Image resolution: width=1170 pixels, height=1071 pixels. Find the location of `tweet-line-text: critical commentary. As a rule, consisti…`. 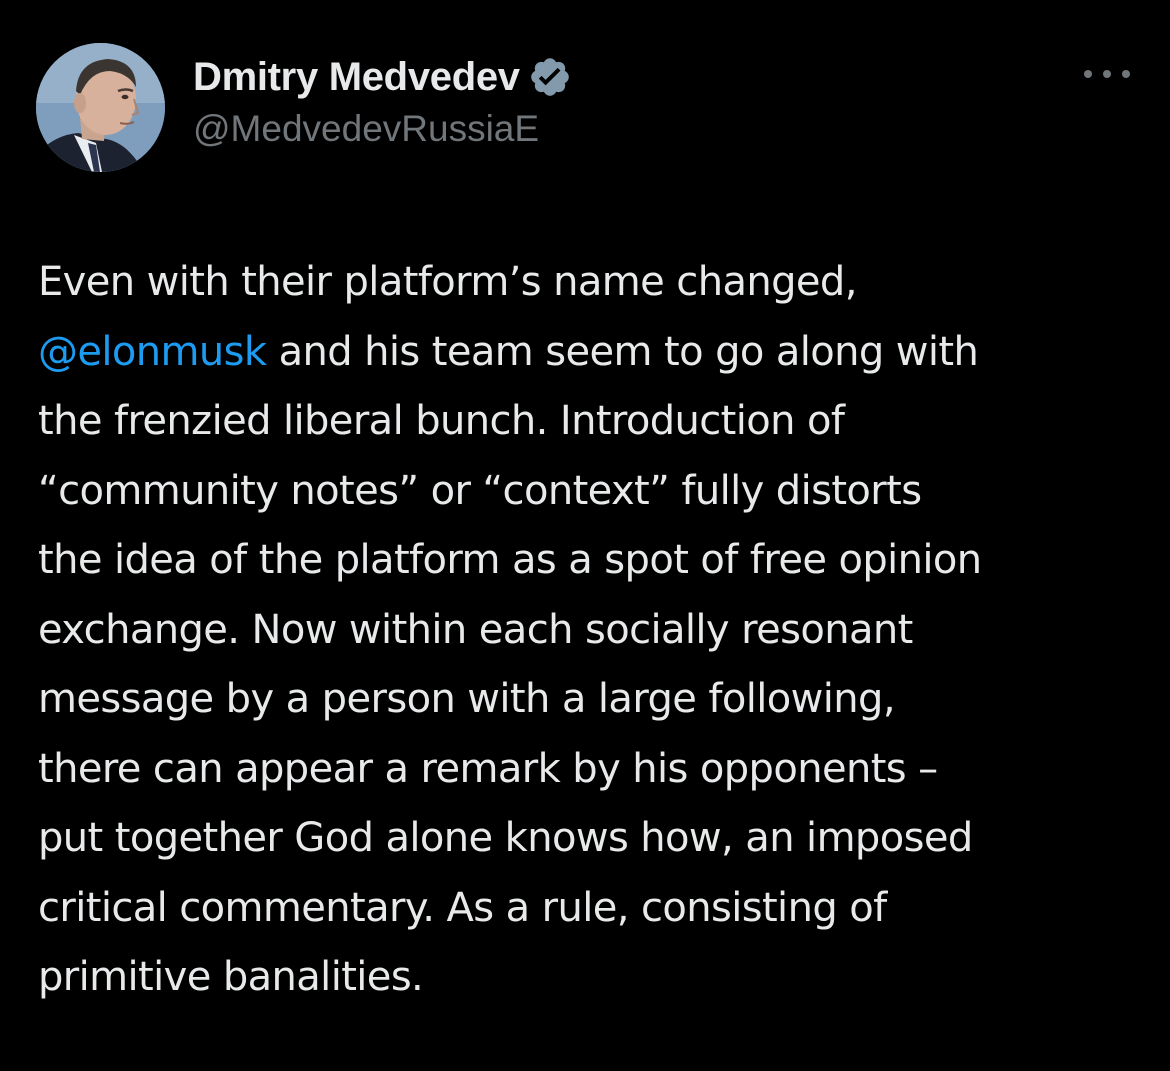

tweet-line-text: critical commentary. As a rule, consisti… is located at coordinates (462, 907).